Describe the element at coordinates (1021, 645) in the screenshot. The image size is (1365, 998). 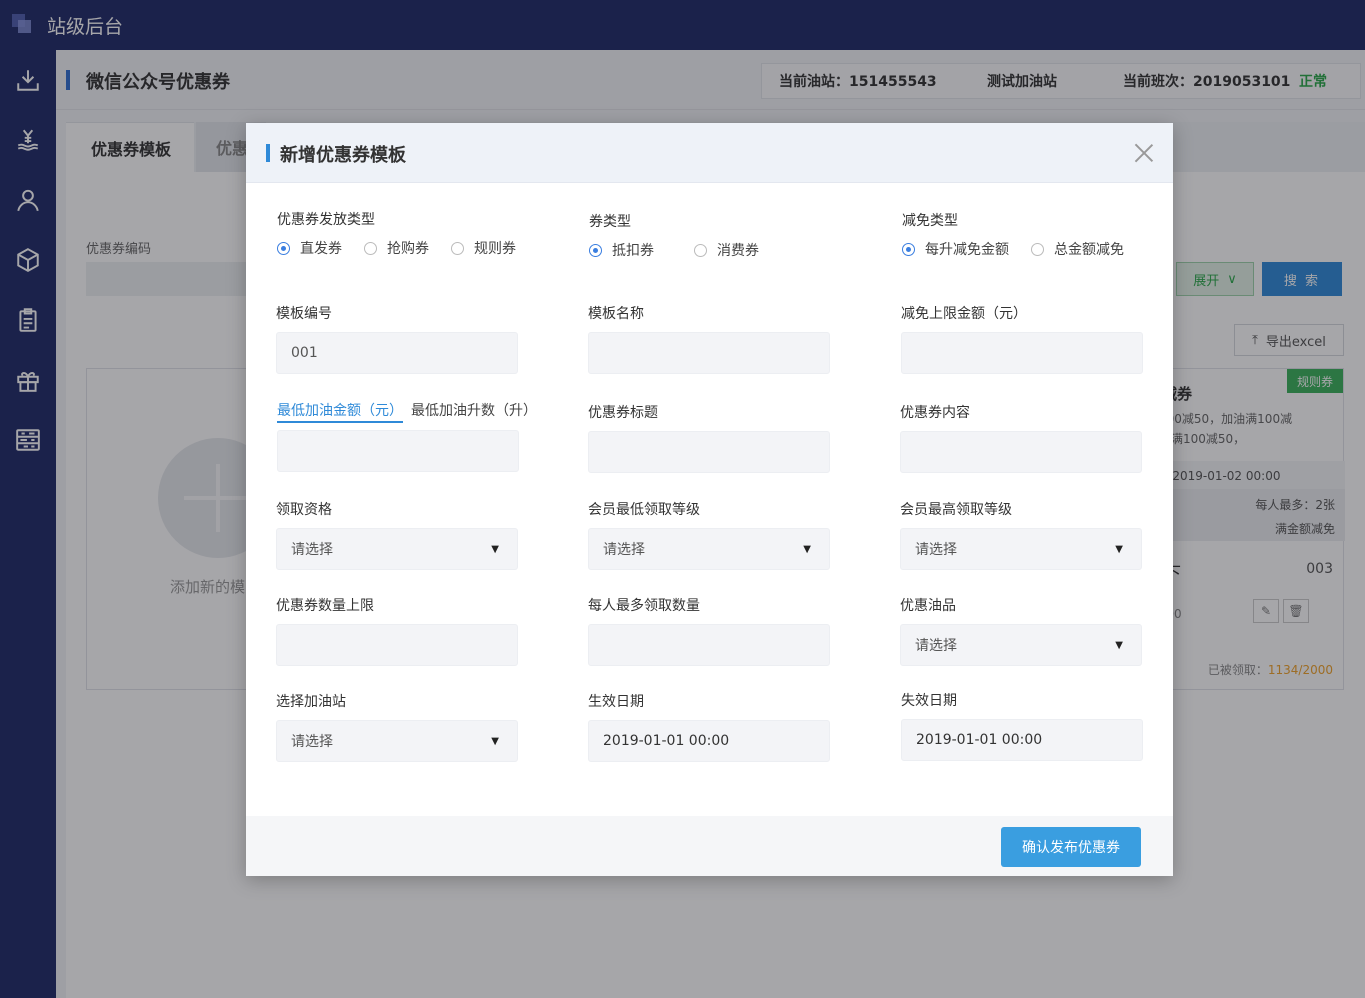
I see `oil-select: 请选择 ▼` at that location.